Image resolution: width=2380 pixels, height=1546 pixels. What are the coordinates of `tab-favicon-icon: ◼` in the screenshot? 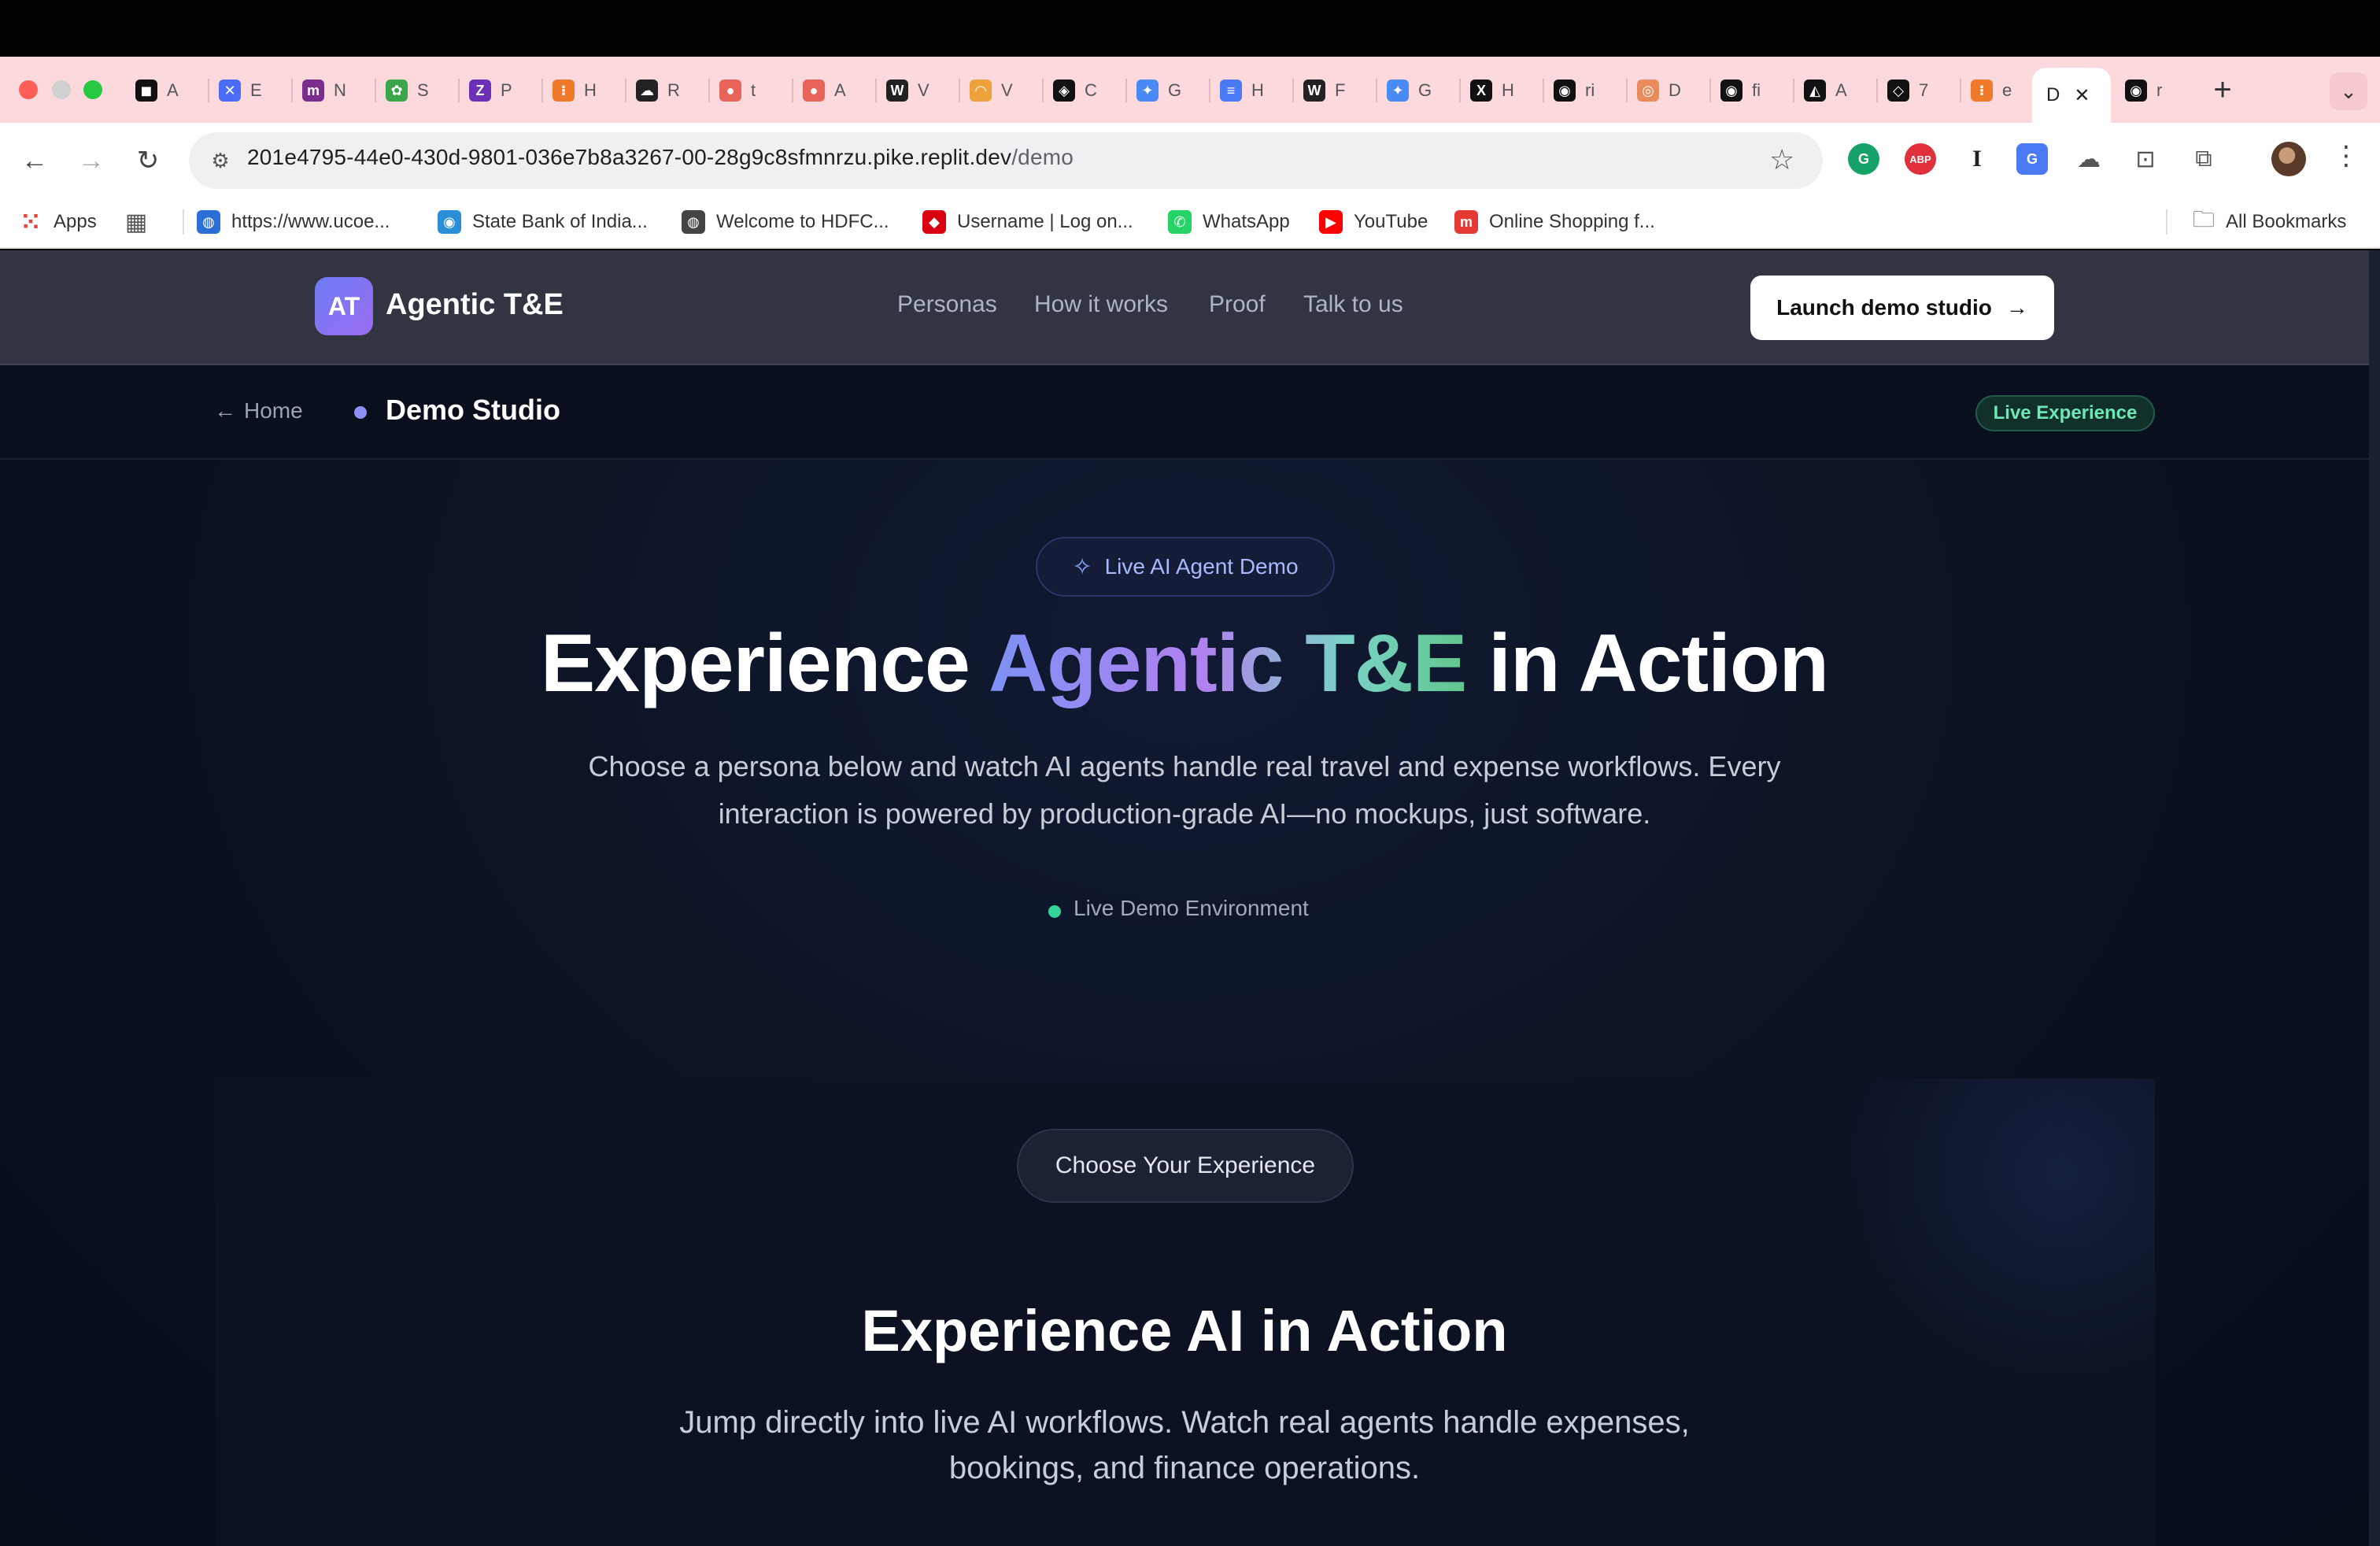 It's located at (146, 91).